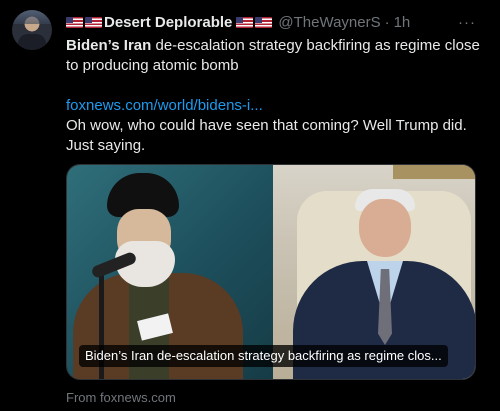  I want to click on author-name: Desert Deplorable, so click(168, 22).